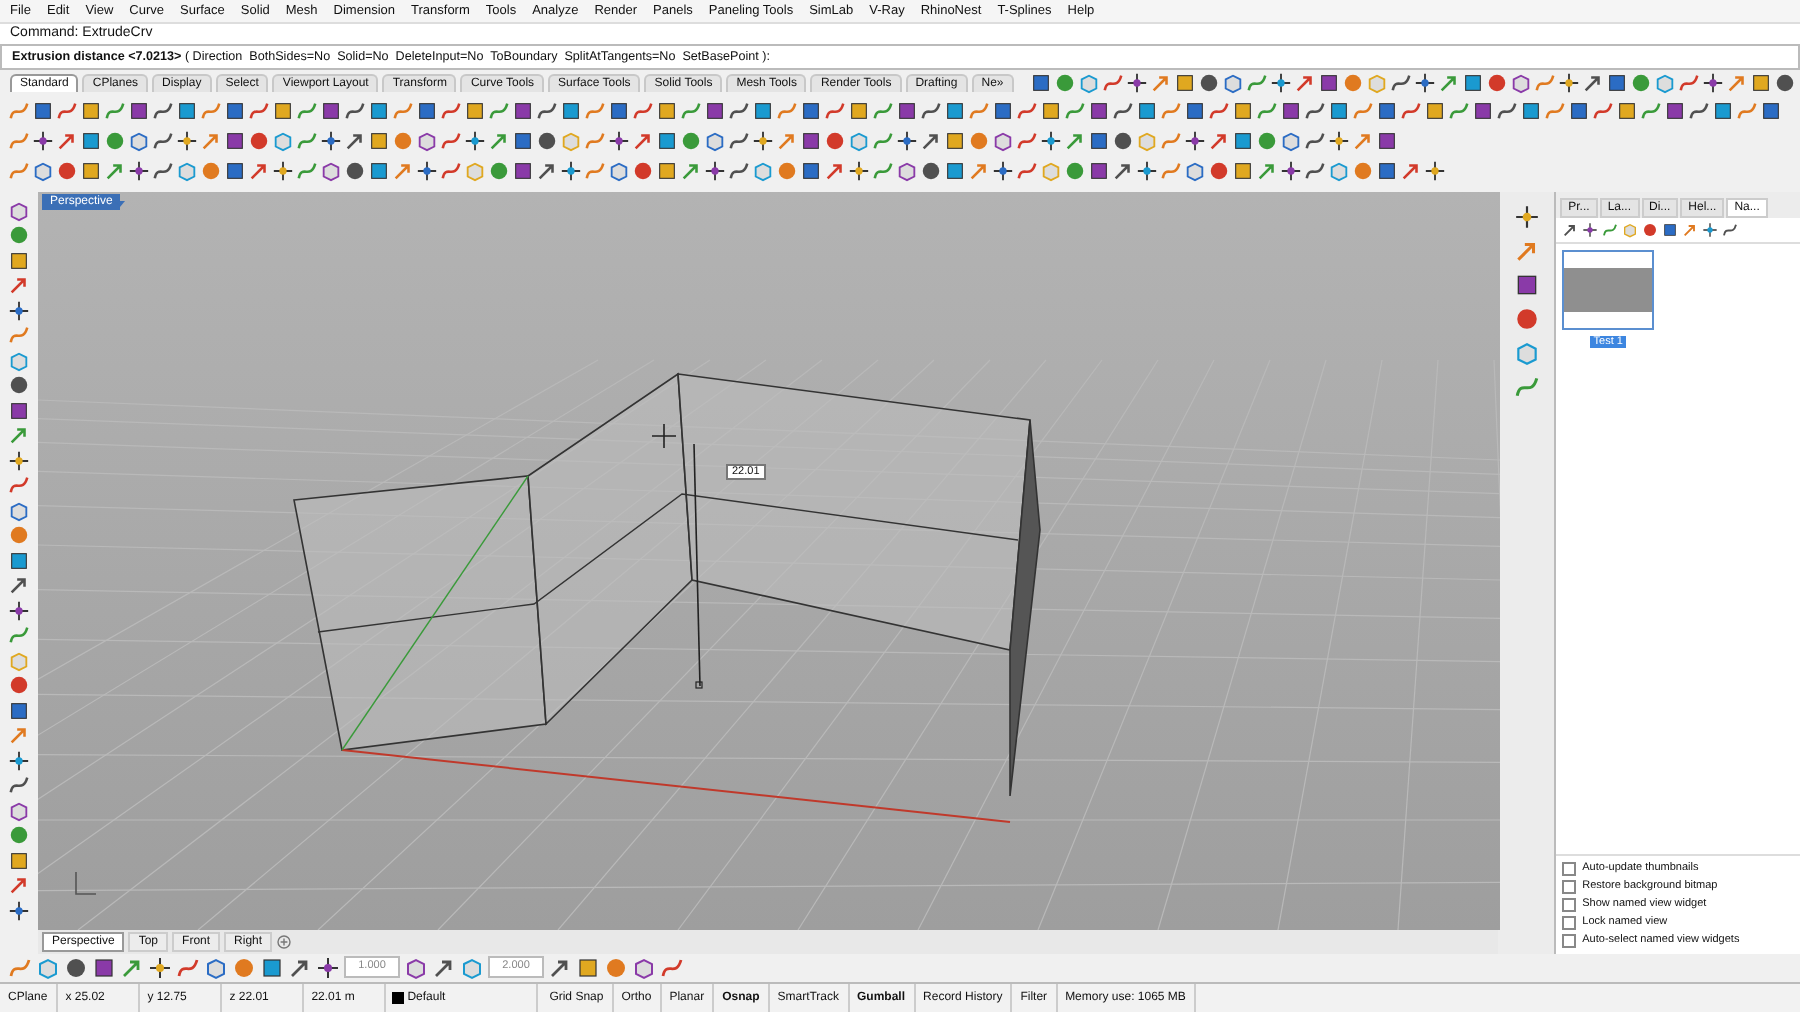 The width and height of the screenshot is (1800, 1012). What do you see at coordinates (284, 941) in the screenshot?
I see `add-icon` at bounding box center [284, 941].